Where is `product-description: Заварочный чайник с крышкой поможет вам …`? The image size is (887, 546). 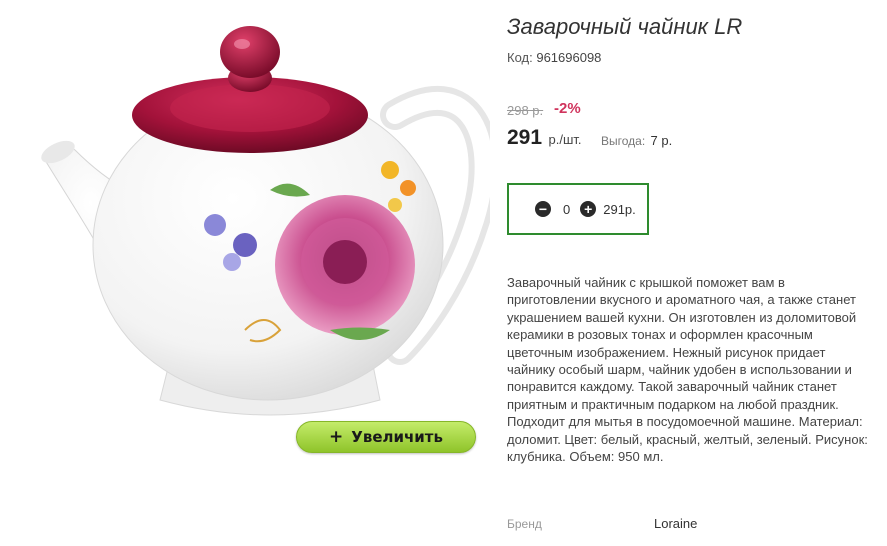
product-description: Заварочный чайник с крышкой поможет вам … is located at coordinates (687, 370).